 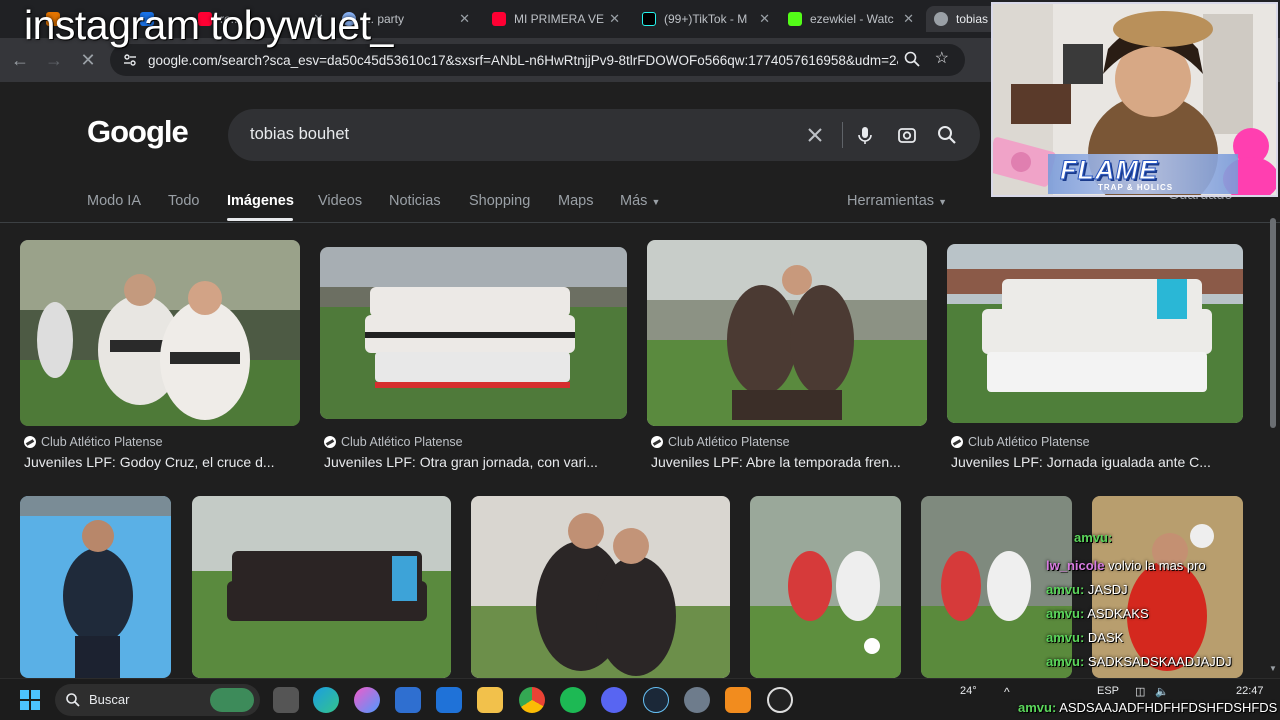 I want to click on clock-time: 22:47, so click(x=1250, y=691).